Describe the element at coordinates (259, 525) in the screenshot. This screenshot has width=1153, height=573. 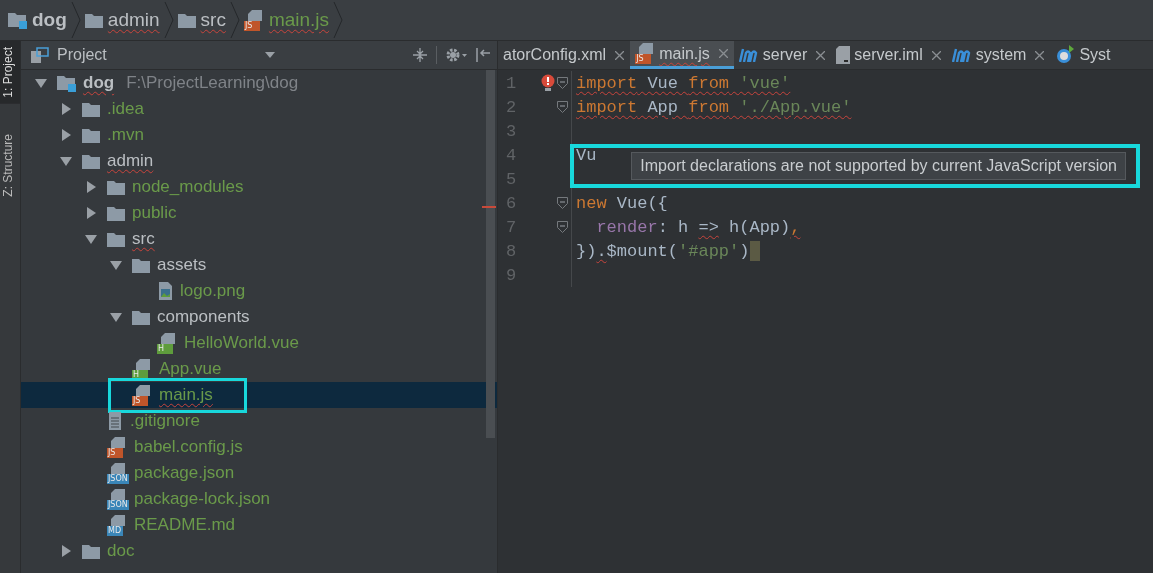
I see `tree-item: MD README.md` at that location.